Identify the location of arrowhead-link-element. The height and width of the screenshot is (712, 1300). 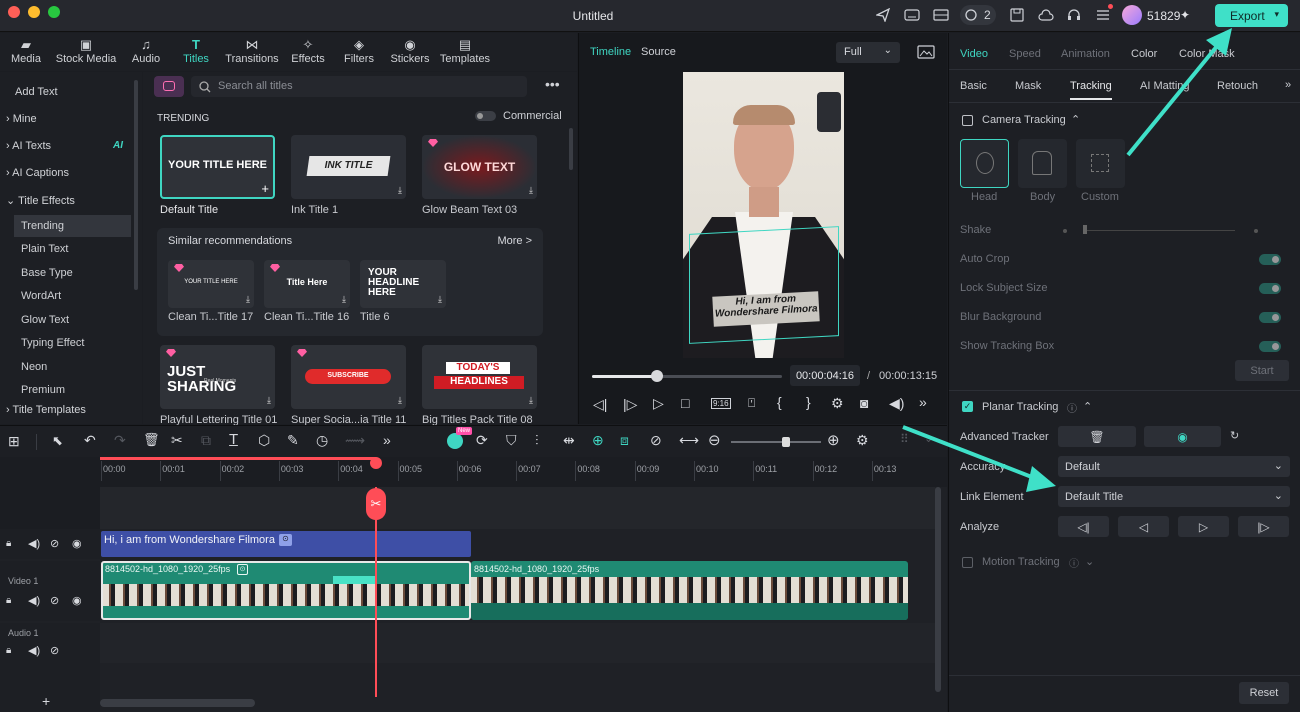
(1041, 479).